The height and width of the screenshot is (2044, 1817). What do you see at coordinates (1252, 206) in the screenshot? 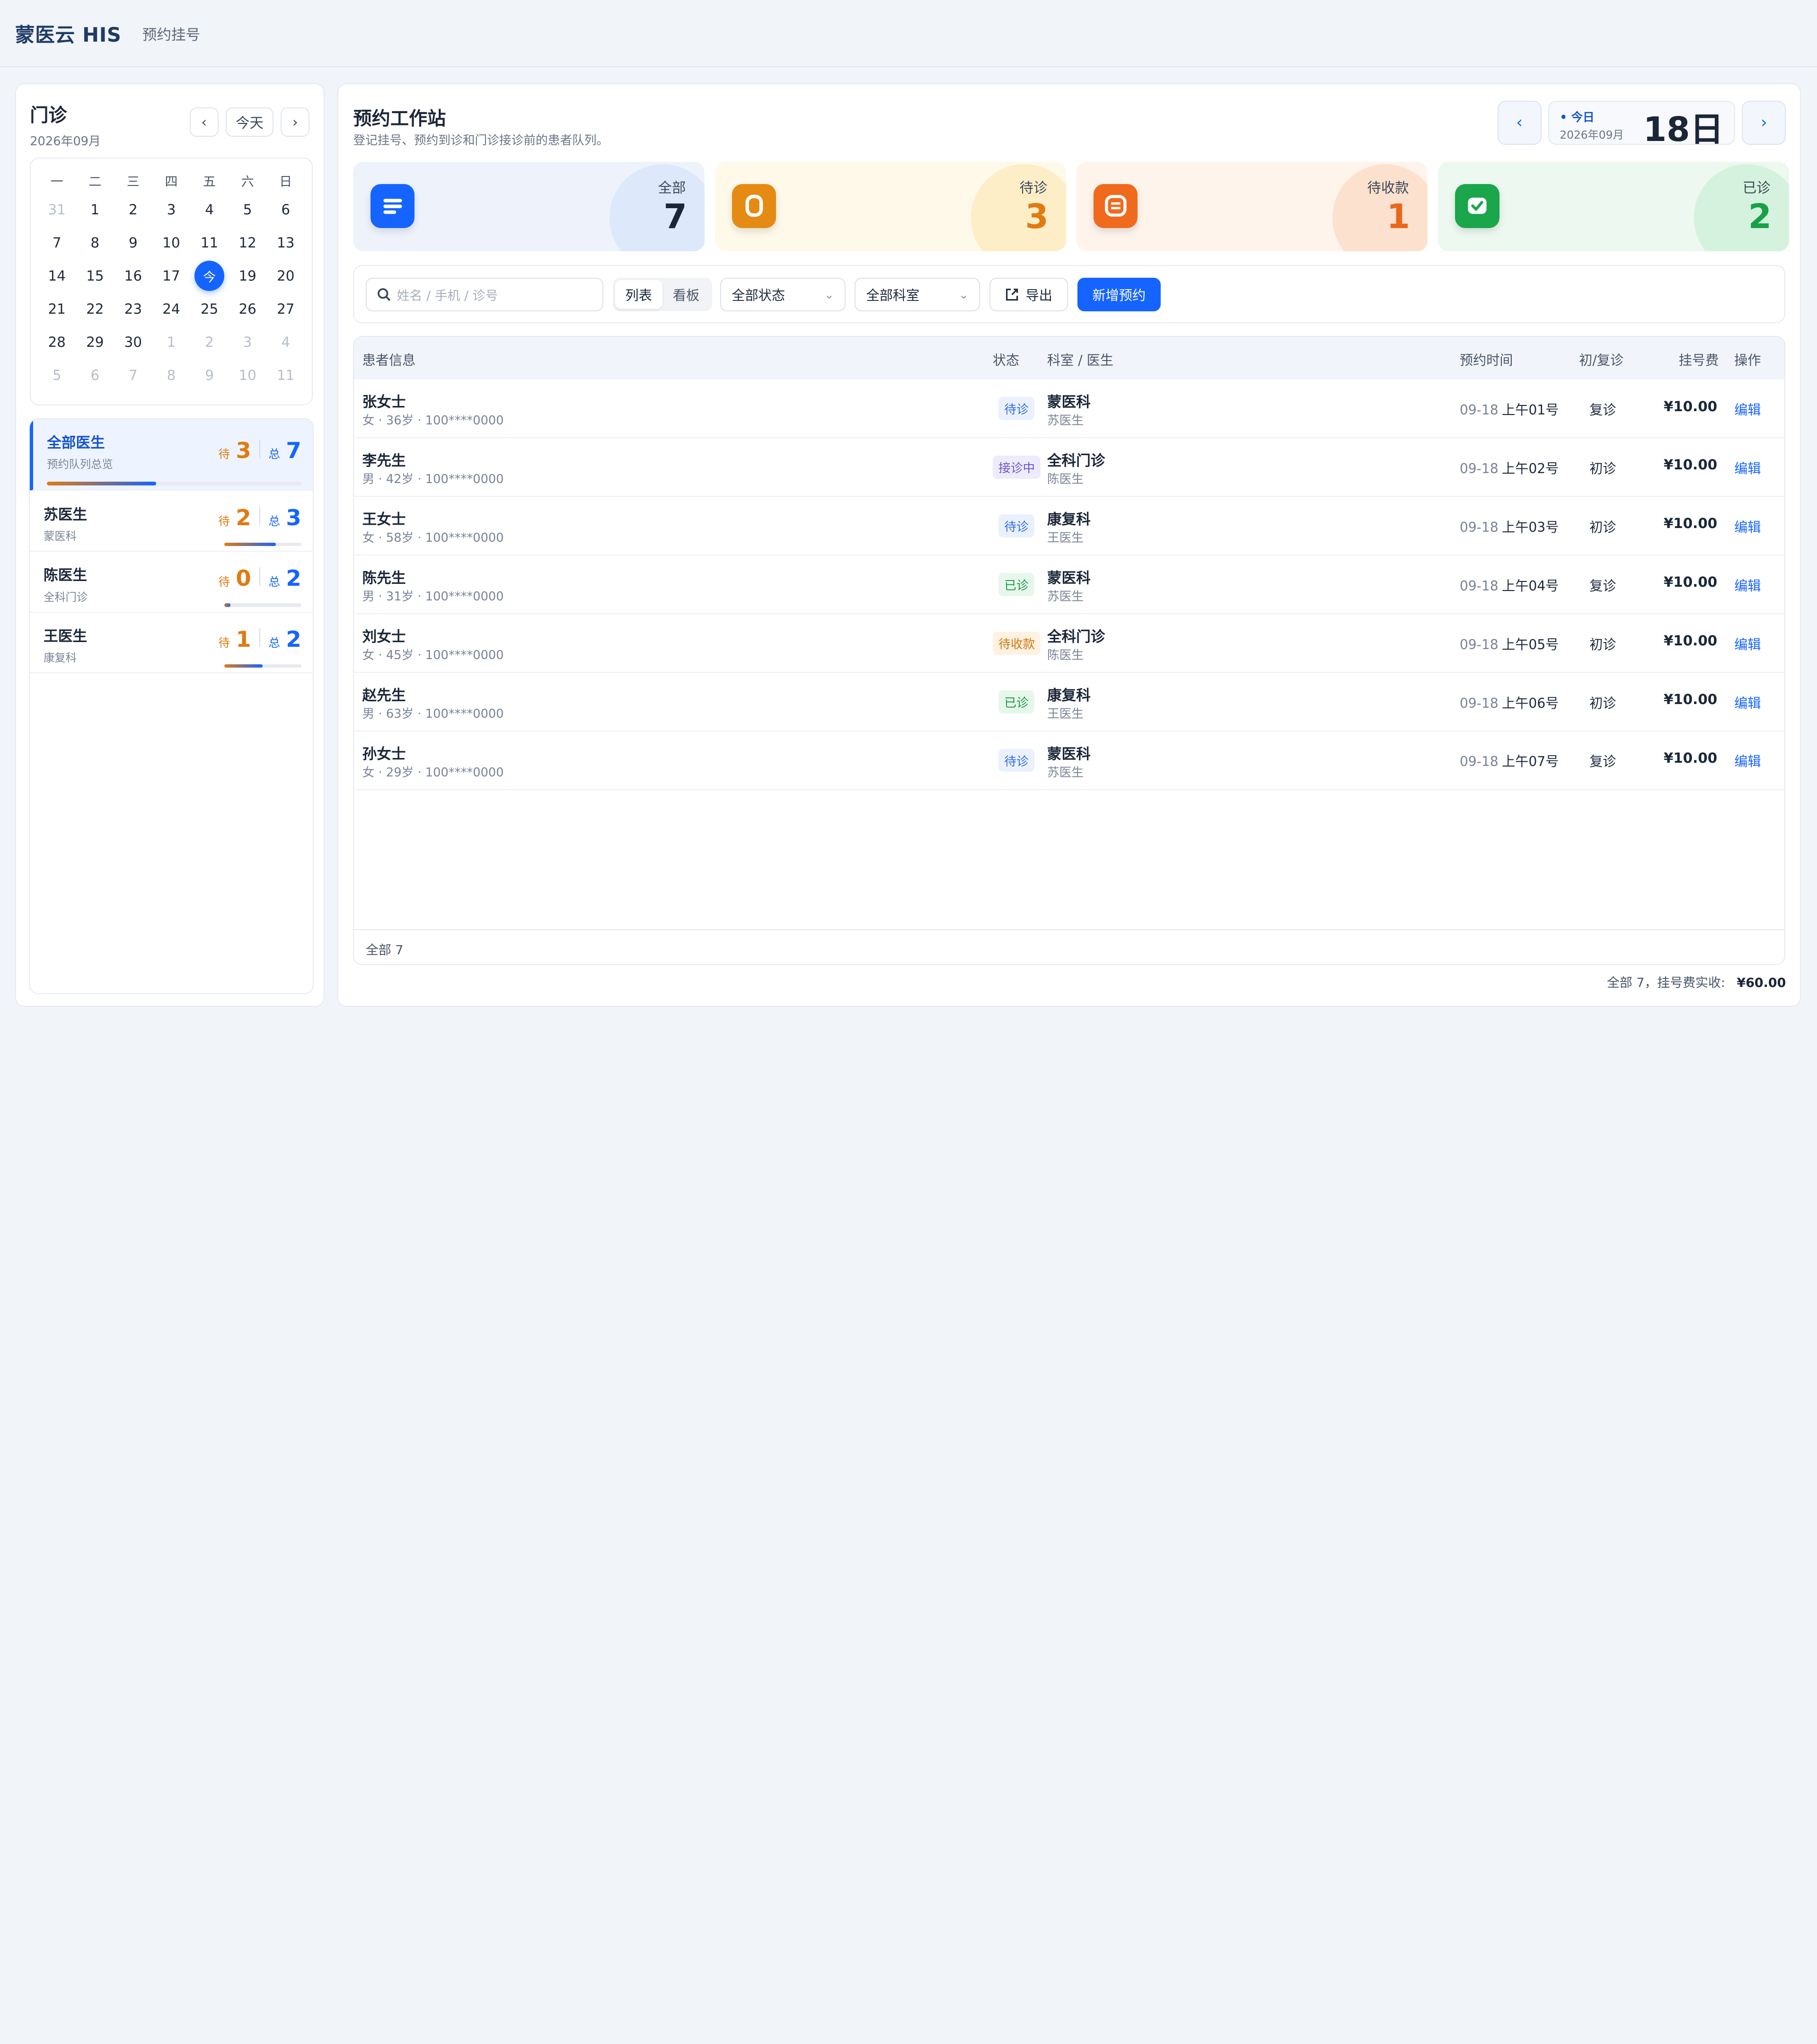
I see `stat-card-unpaid: 待收款 1` at bounding box center [1252, 206].